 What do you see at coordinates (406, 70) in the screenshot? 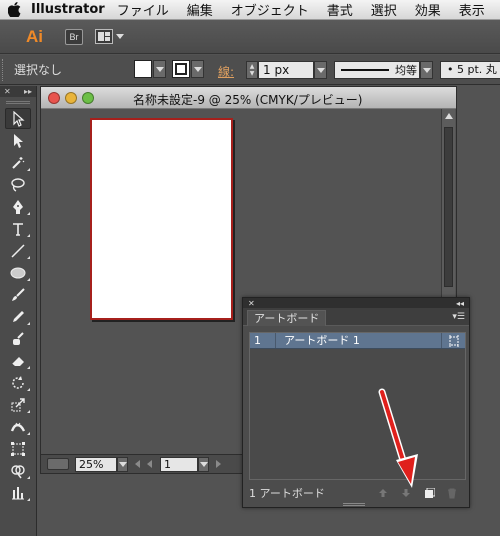
I see `profile-label: 均等` at bounding box center [406, 70].